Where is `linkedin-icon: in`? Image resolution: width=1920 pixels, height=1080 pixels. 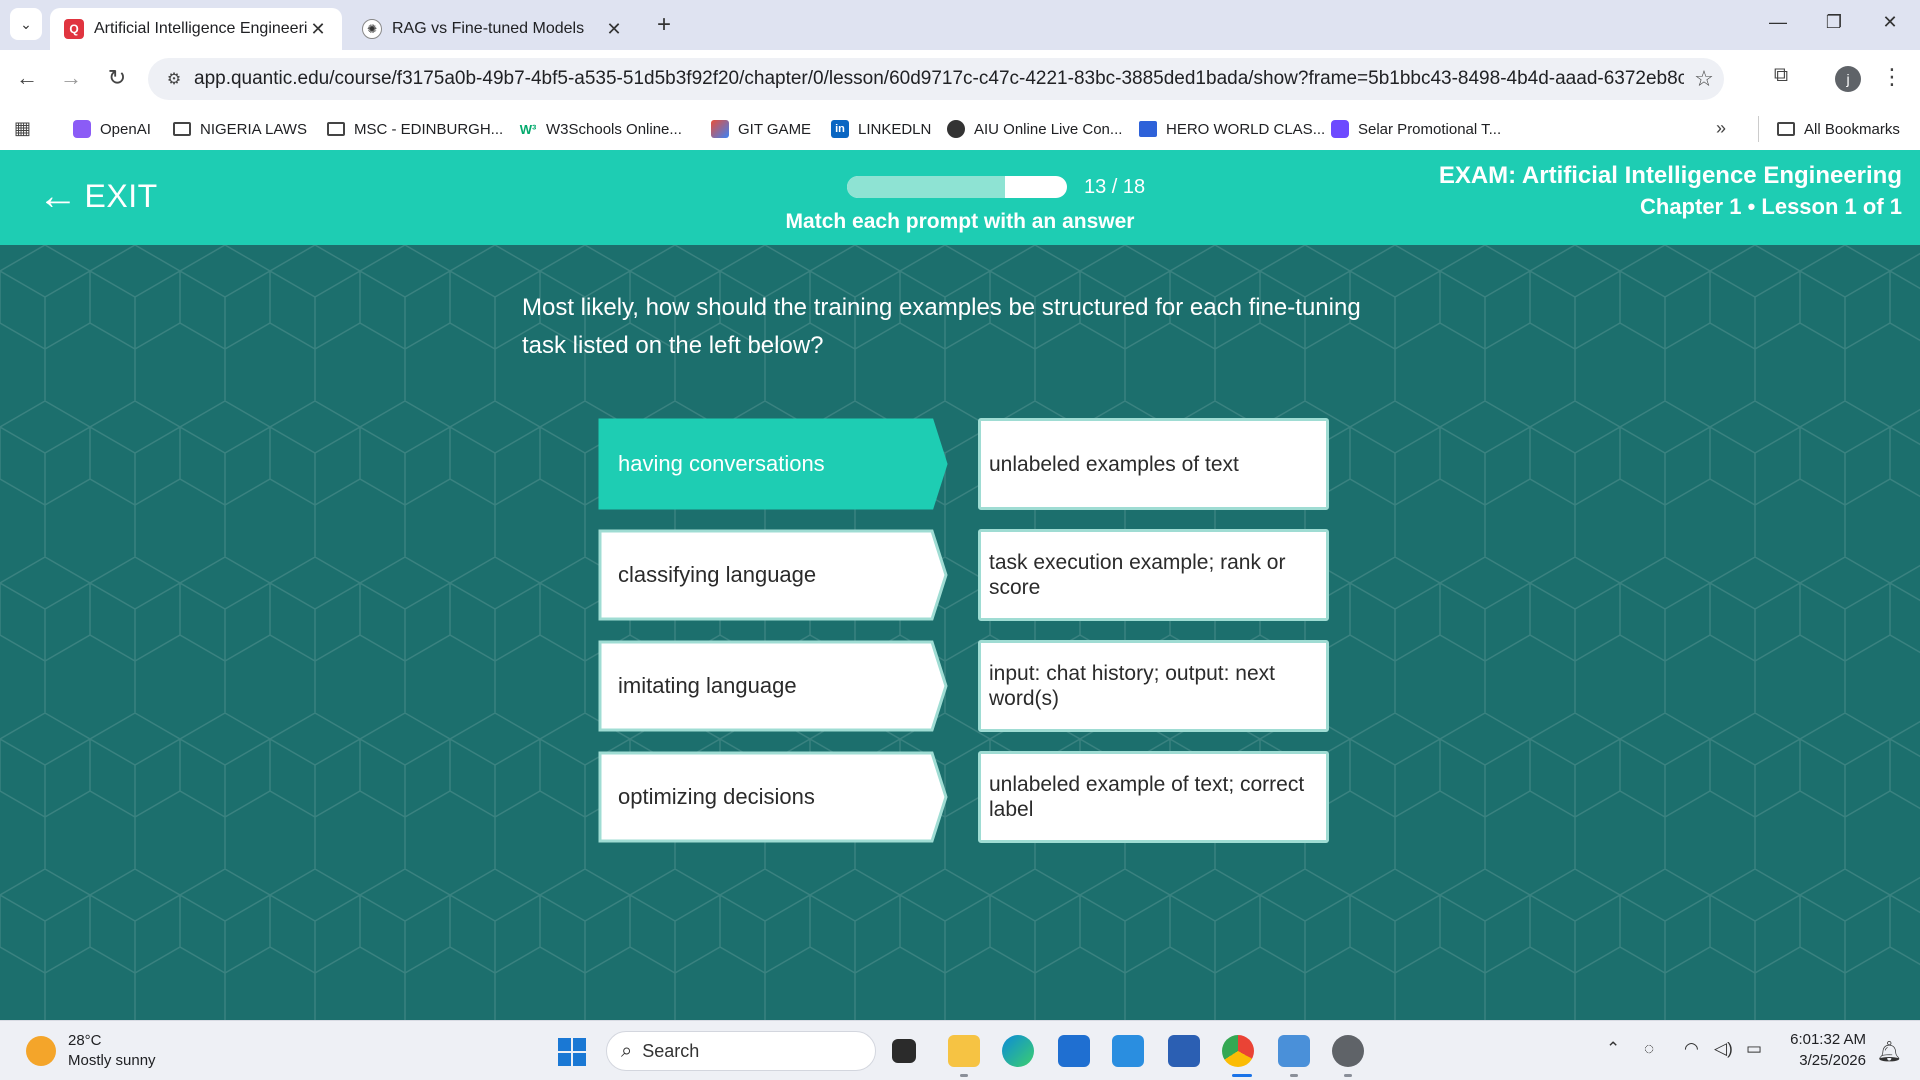 linkedin-icon: in is located at coordinates (840, 129).